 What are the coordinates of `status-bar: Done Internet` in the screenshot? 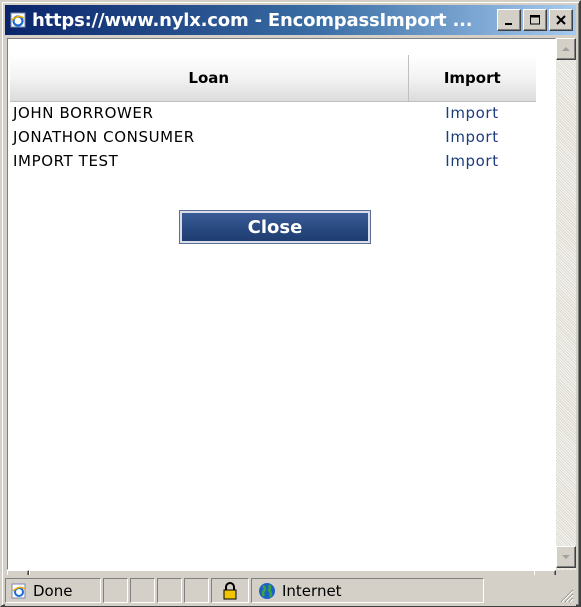 It's located at (290, 590).